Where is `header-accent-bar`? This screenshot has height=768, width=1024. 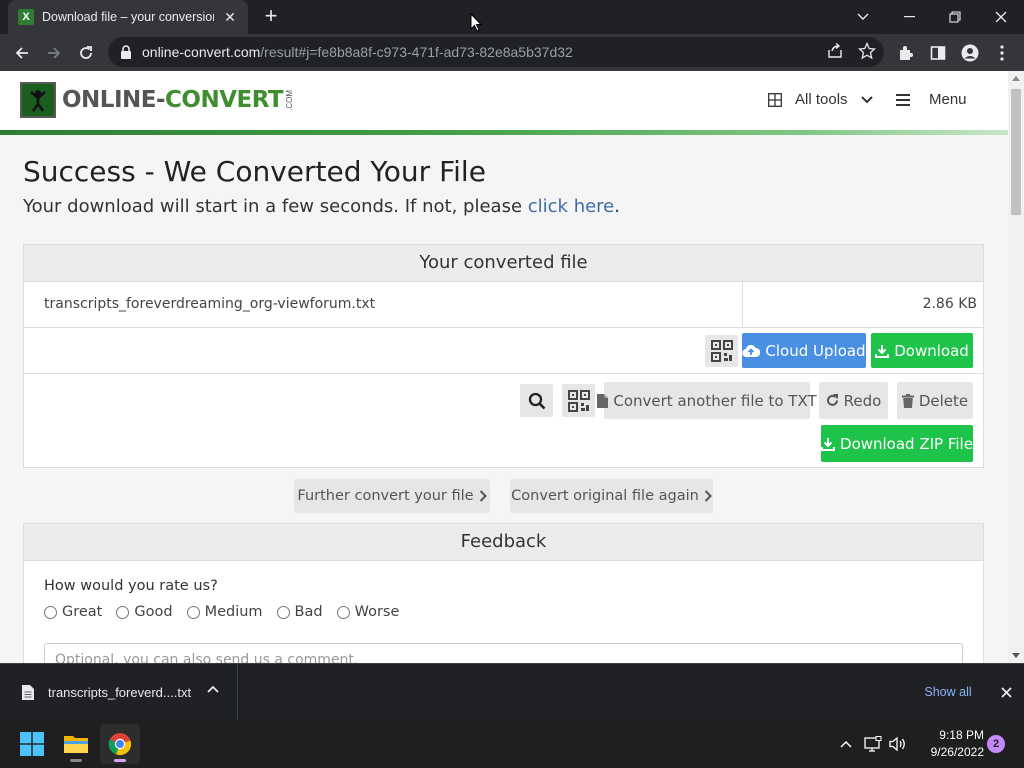 header-accent-bar is located at coordinates (504, 132).